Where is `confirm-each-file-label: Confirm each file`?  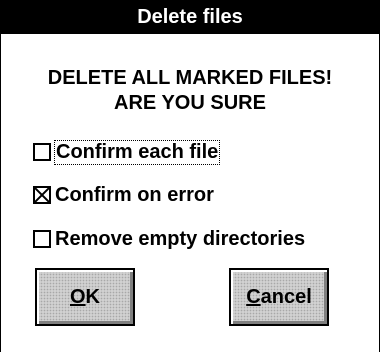 confirm-each-file-label: Confirm each file is located at coordinates (137, 152).